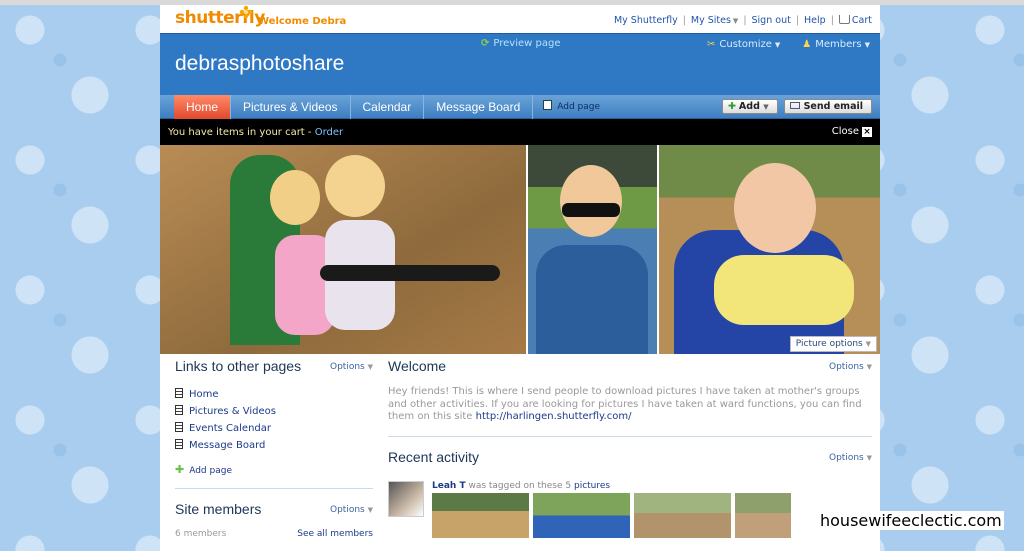 The image size is (1024, 551). I want to click on link-events-calendar: Events Calendar, so click(230, 428).